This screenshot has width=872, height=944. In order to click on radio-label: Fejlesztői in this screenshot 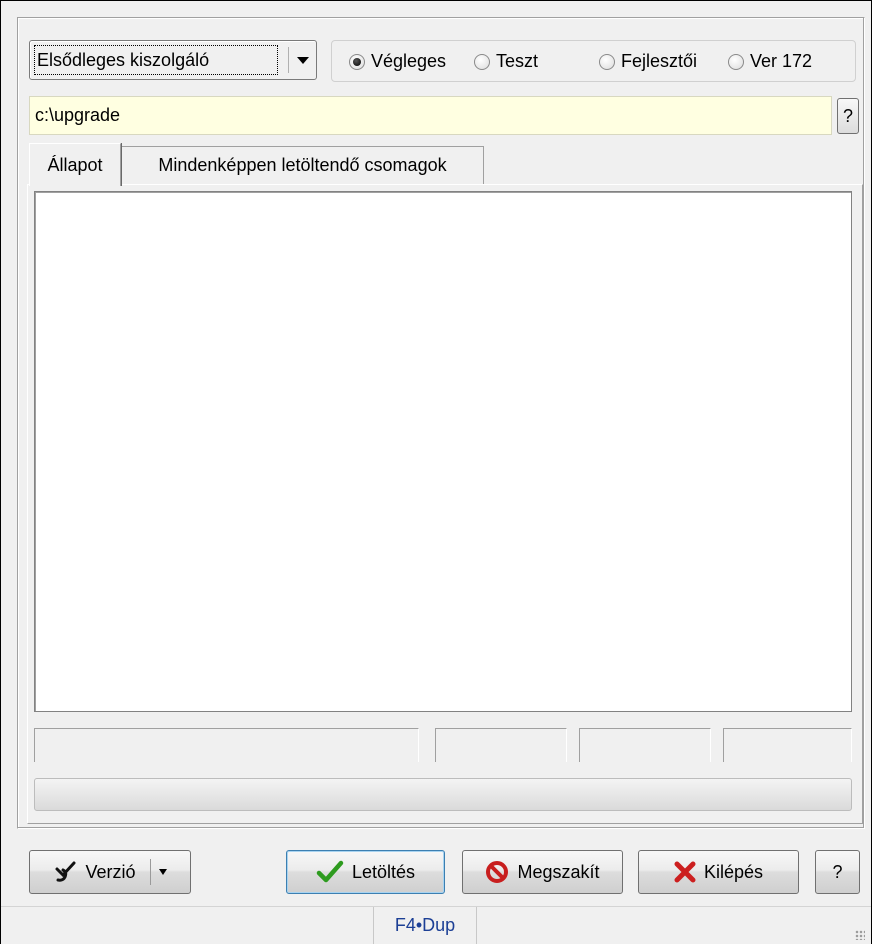, I will do `click(659, 61)`.